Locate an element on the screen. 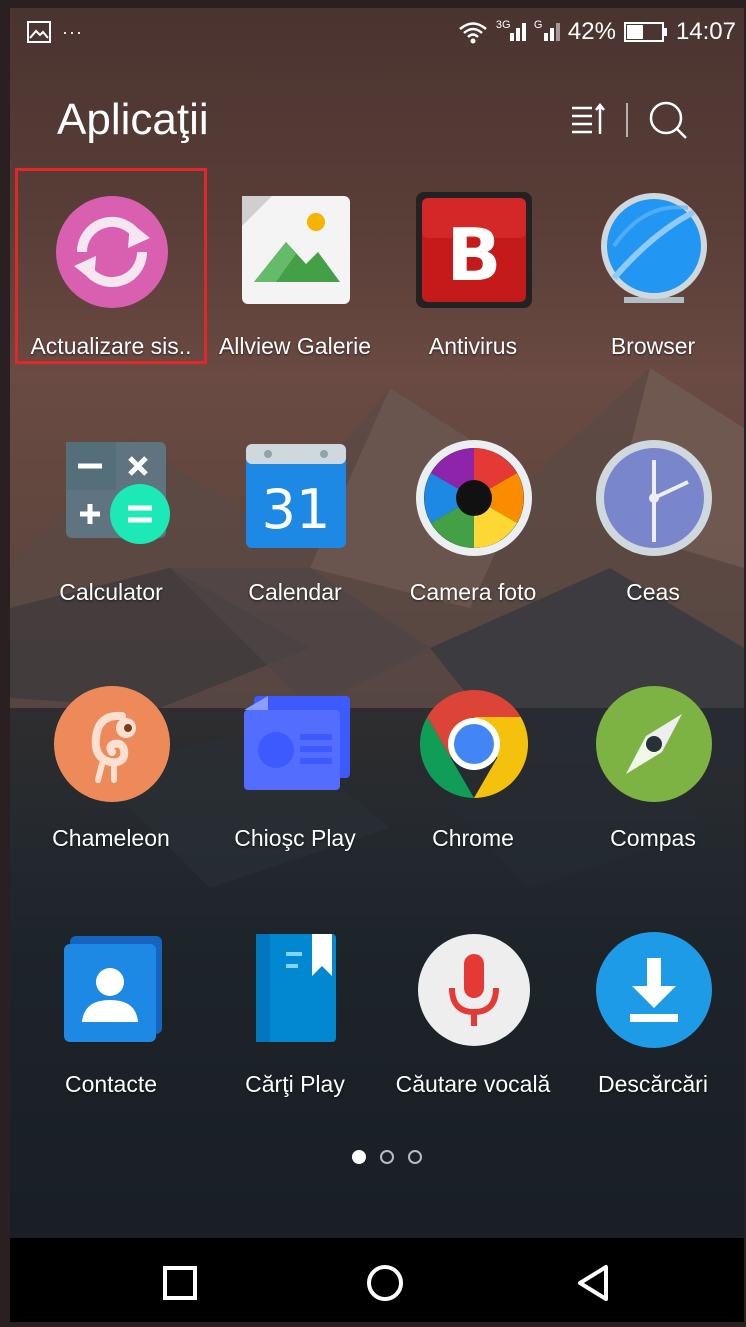  home-icon is located at coordinates (385, 1283).